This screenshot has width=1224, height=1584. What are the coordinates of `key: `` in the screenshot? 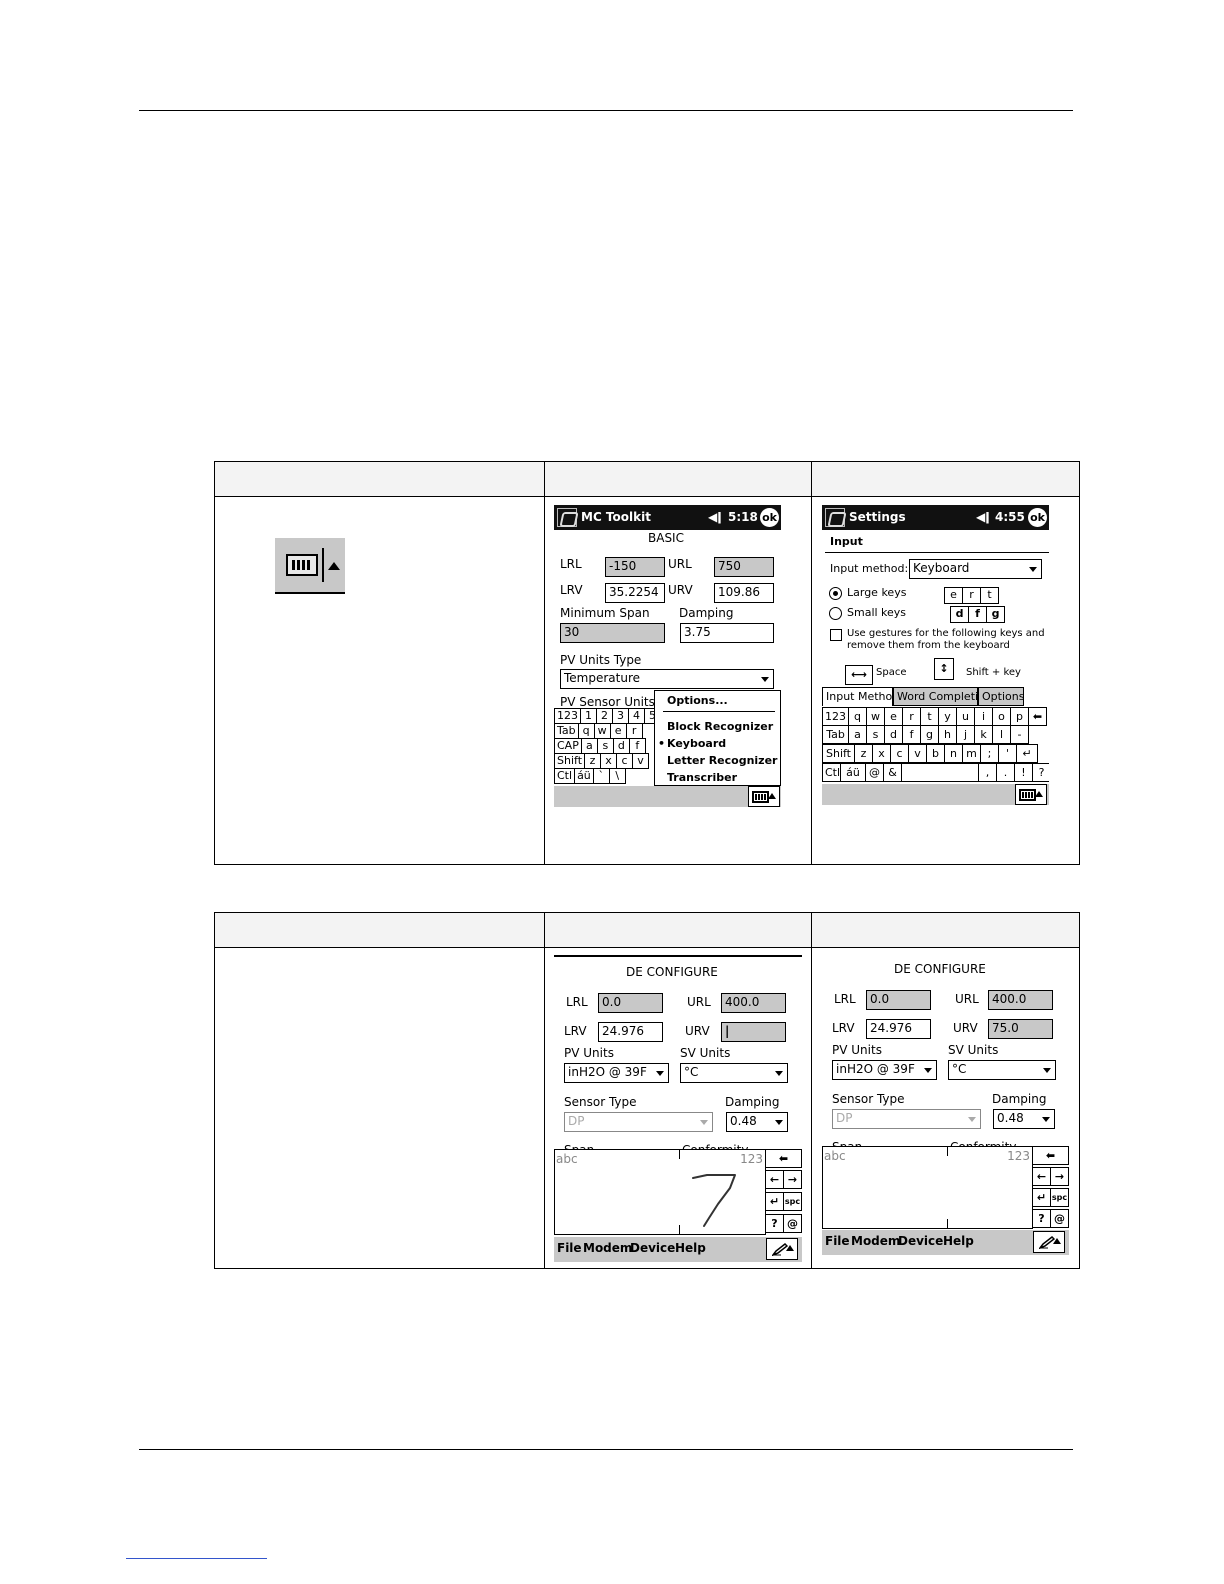 It's located at (601, 776).